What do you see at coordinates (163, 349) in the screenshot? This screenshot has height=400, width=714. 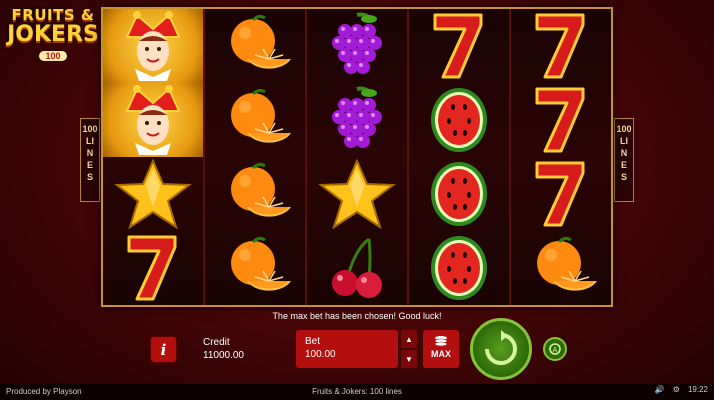 I see `info-button: i` at bounding box center [163, 349].